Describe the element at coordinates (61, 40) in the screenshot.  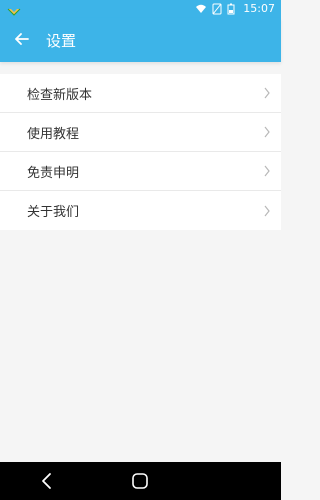
I see `page-title: 设置` at that location.